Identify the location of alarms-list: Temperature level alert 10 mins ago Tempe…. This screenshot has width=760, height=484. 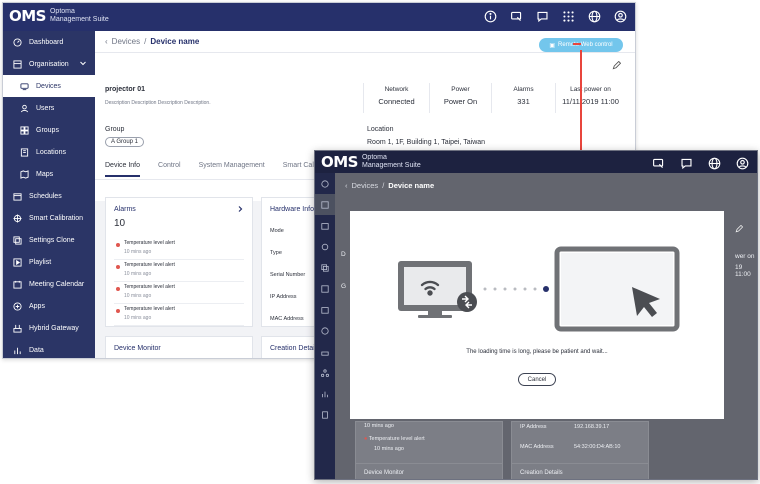
(179, 282).